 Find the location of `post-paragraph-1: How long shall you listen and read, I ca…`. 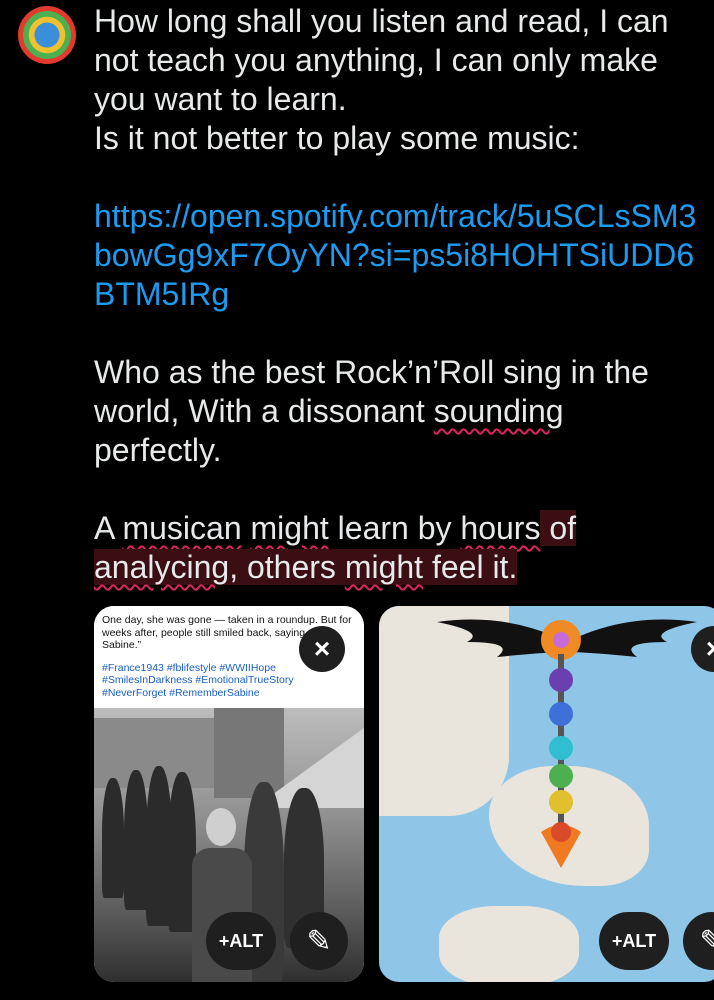

post-paragraph-1: How long shall you listen and read, I ca… is located at coordinates (381, 79).